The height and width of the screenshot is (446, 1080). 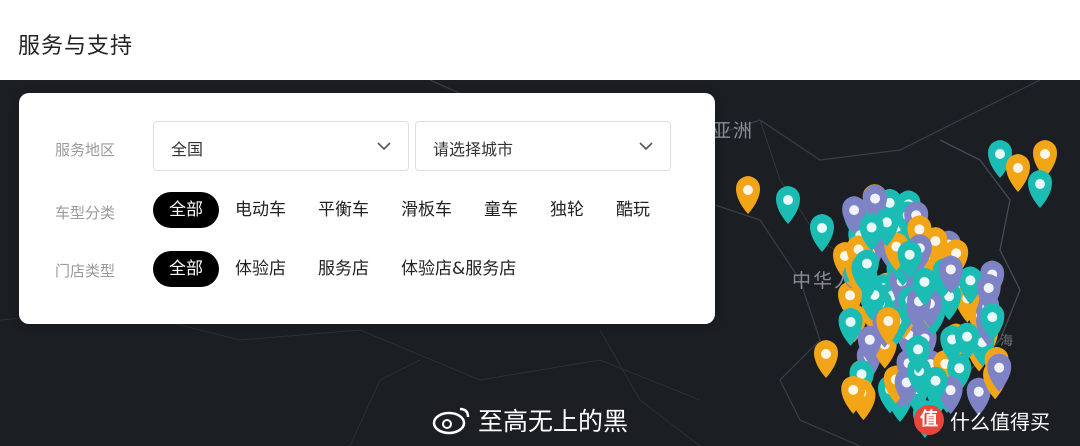 What do you see at coordinates (186, 269) in the screenshot?
I see `chip-store-all: 全部` at bounding box center [186, 269].